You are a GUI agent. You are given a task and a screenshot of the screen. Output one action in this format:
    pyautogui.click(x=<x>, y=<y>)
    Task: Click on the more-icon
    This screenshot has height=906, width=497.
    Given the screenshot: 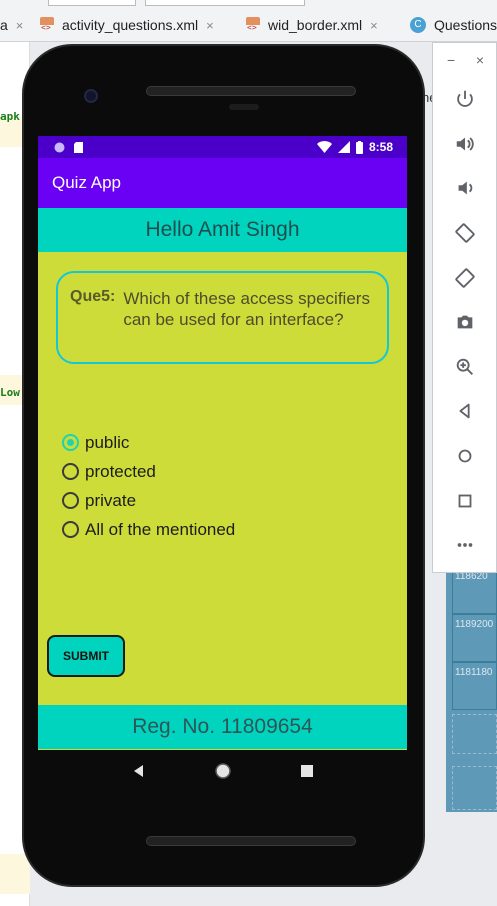 What is the action you would take?
    pyautogui.click(x=464, y=545)
    